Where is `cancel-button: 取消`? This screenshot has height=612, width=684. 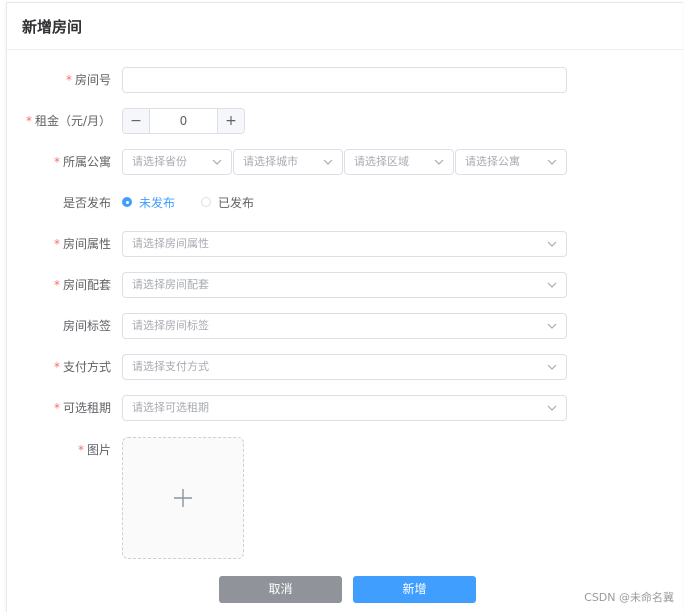
cancel-button: 取消 is located at coordinates (280, 589).